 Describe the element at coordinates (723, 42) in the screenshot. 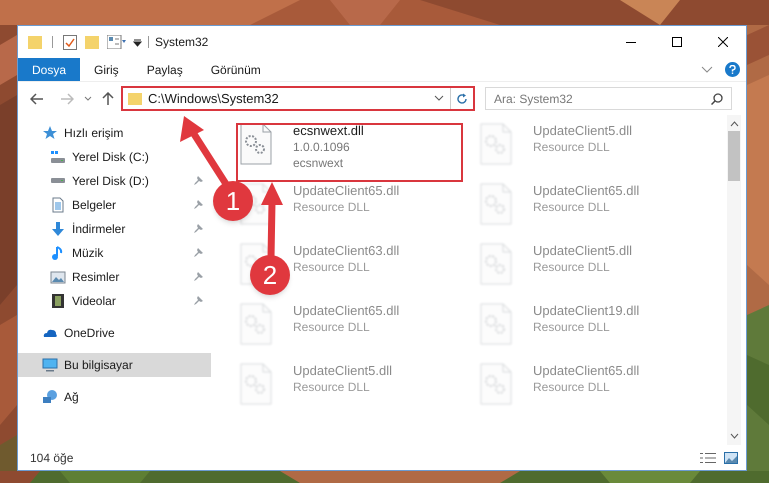

I see `close-icon` at that location.